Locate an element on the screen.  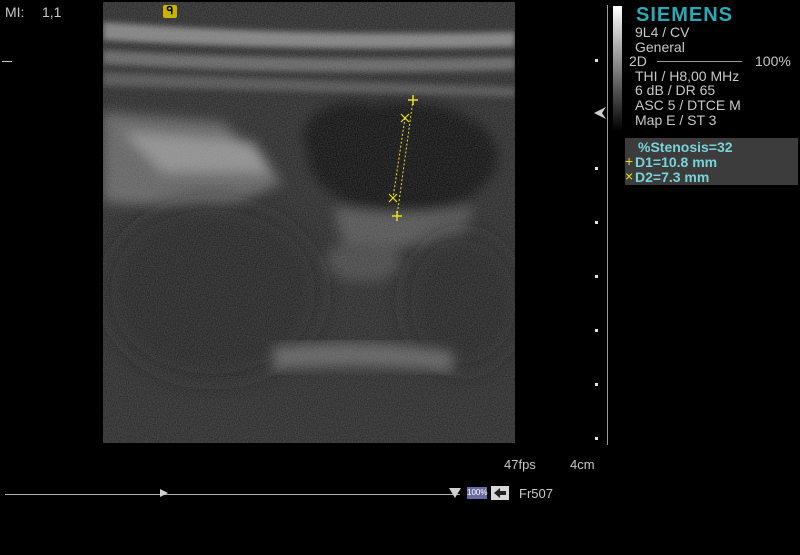
depth-scale-line is located at coordinates (607, 225).